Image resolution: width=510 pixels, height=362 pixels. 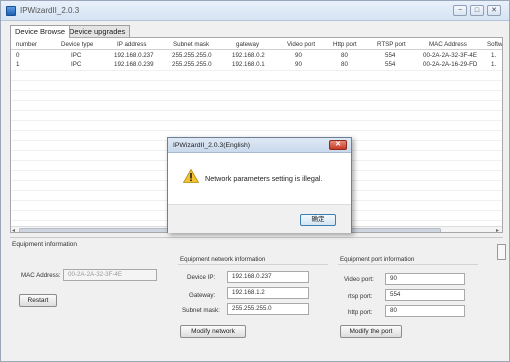 What do you see at coordinates (248, 64) in the screenshot?
I see `cell-gateway: 192.168.0.1` at bounding box center [248, 64].